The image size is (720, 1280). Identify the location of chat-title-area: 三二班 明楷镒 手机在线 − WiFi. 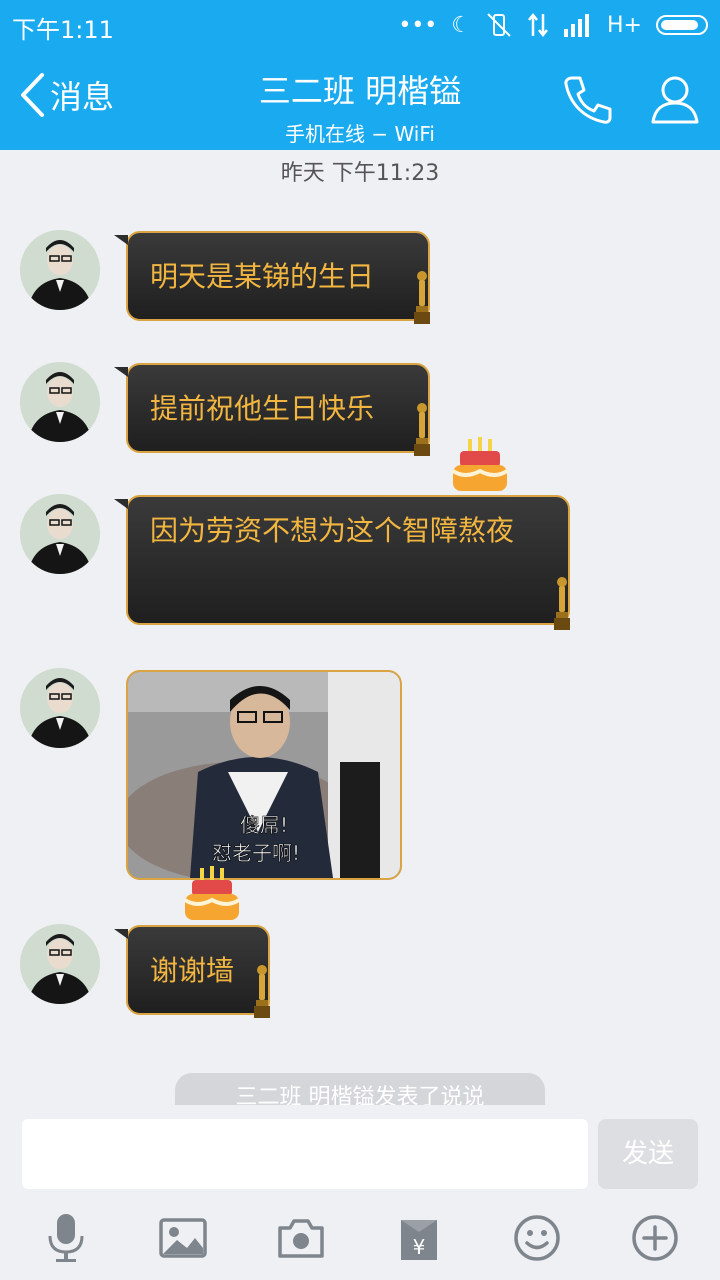
(360, 106).